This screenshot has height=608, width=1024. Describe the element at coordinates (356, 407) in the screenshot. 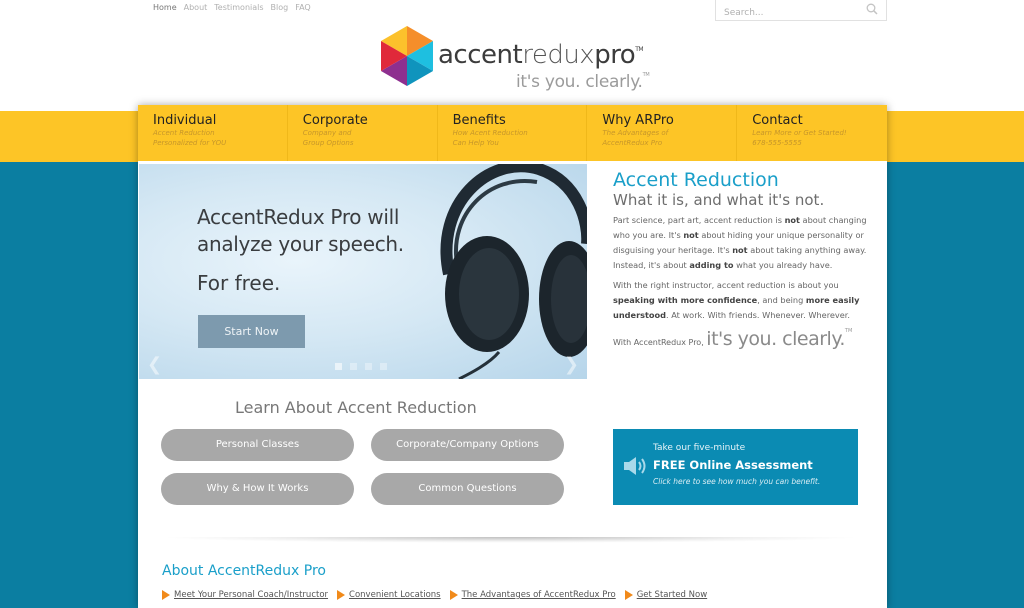

I see `learn-heading: Learn About Accent Reduction` at that location.